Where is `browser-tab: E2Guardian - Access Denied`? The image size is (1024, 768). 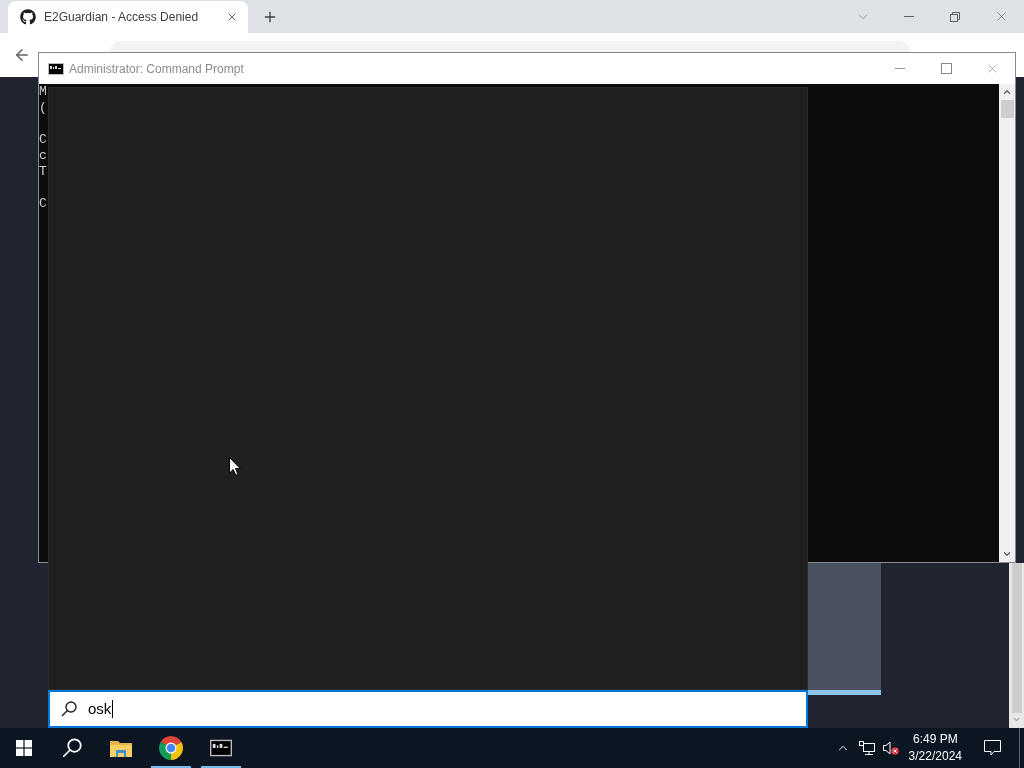
browser-tab: E2Guardian - Access Denied is located at coordinates (128, 17).